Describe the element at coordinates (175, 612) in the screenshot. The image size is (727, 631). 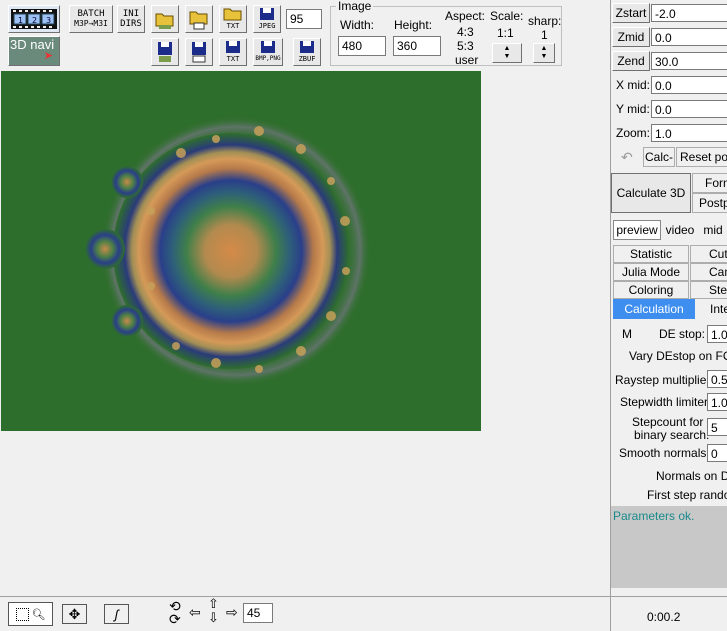
I see `rotate-icon: ⟲ ⟳` at that location.